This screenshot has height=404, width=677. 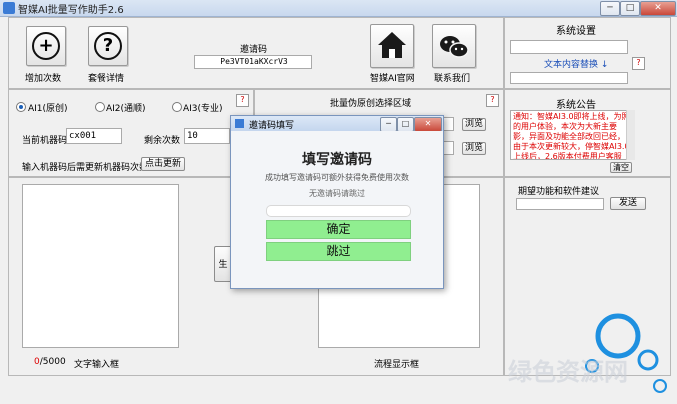 I want to click on settings-help-icon: ?, so click(x=638, y=63).